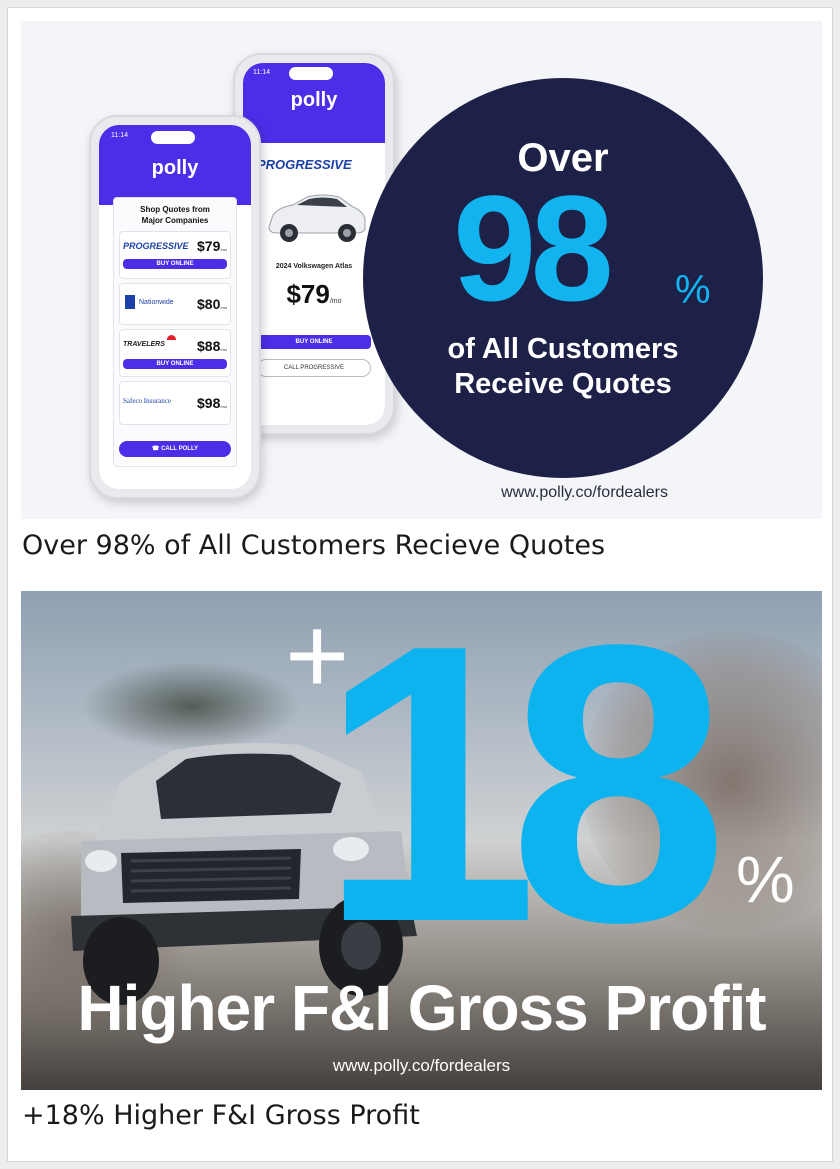 This screenshot has height=1169, width=840. What do you see at coordinates (693, 290) in the screenshot?
I see `badge-percent: %` at bounding box center [693, 290].